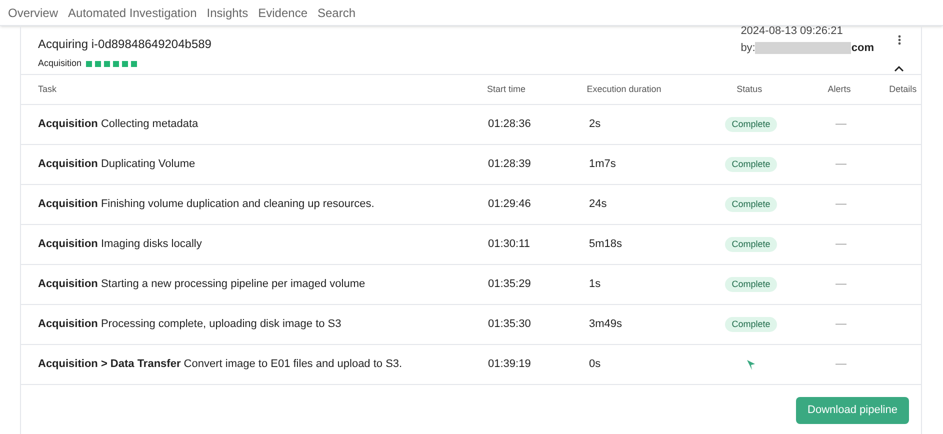 Image resolution: width=943 pixels, height=434 pixels. What do you see at coordinates (283, 13) in the screenshot?
I see `nav-tab: Evidence` at bounding box center [283, 13].